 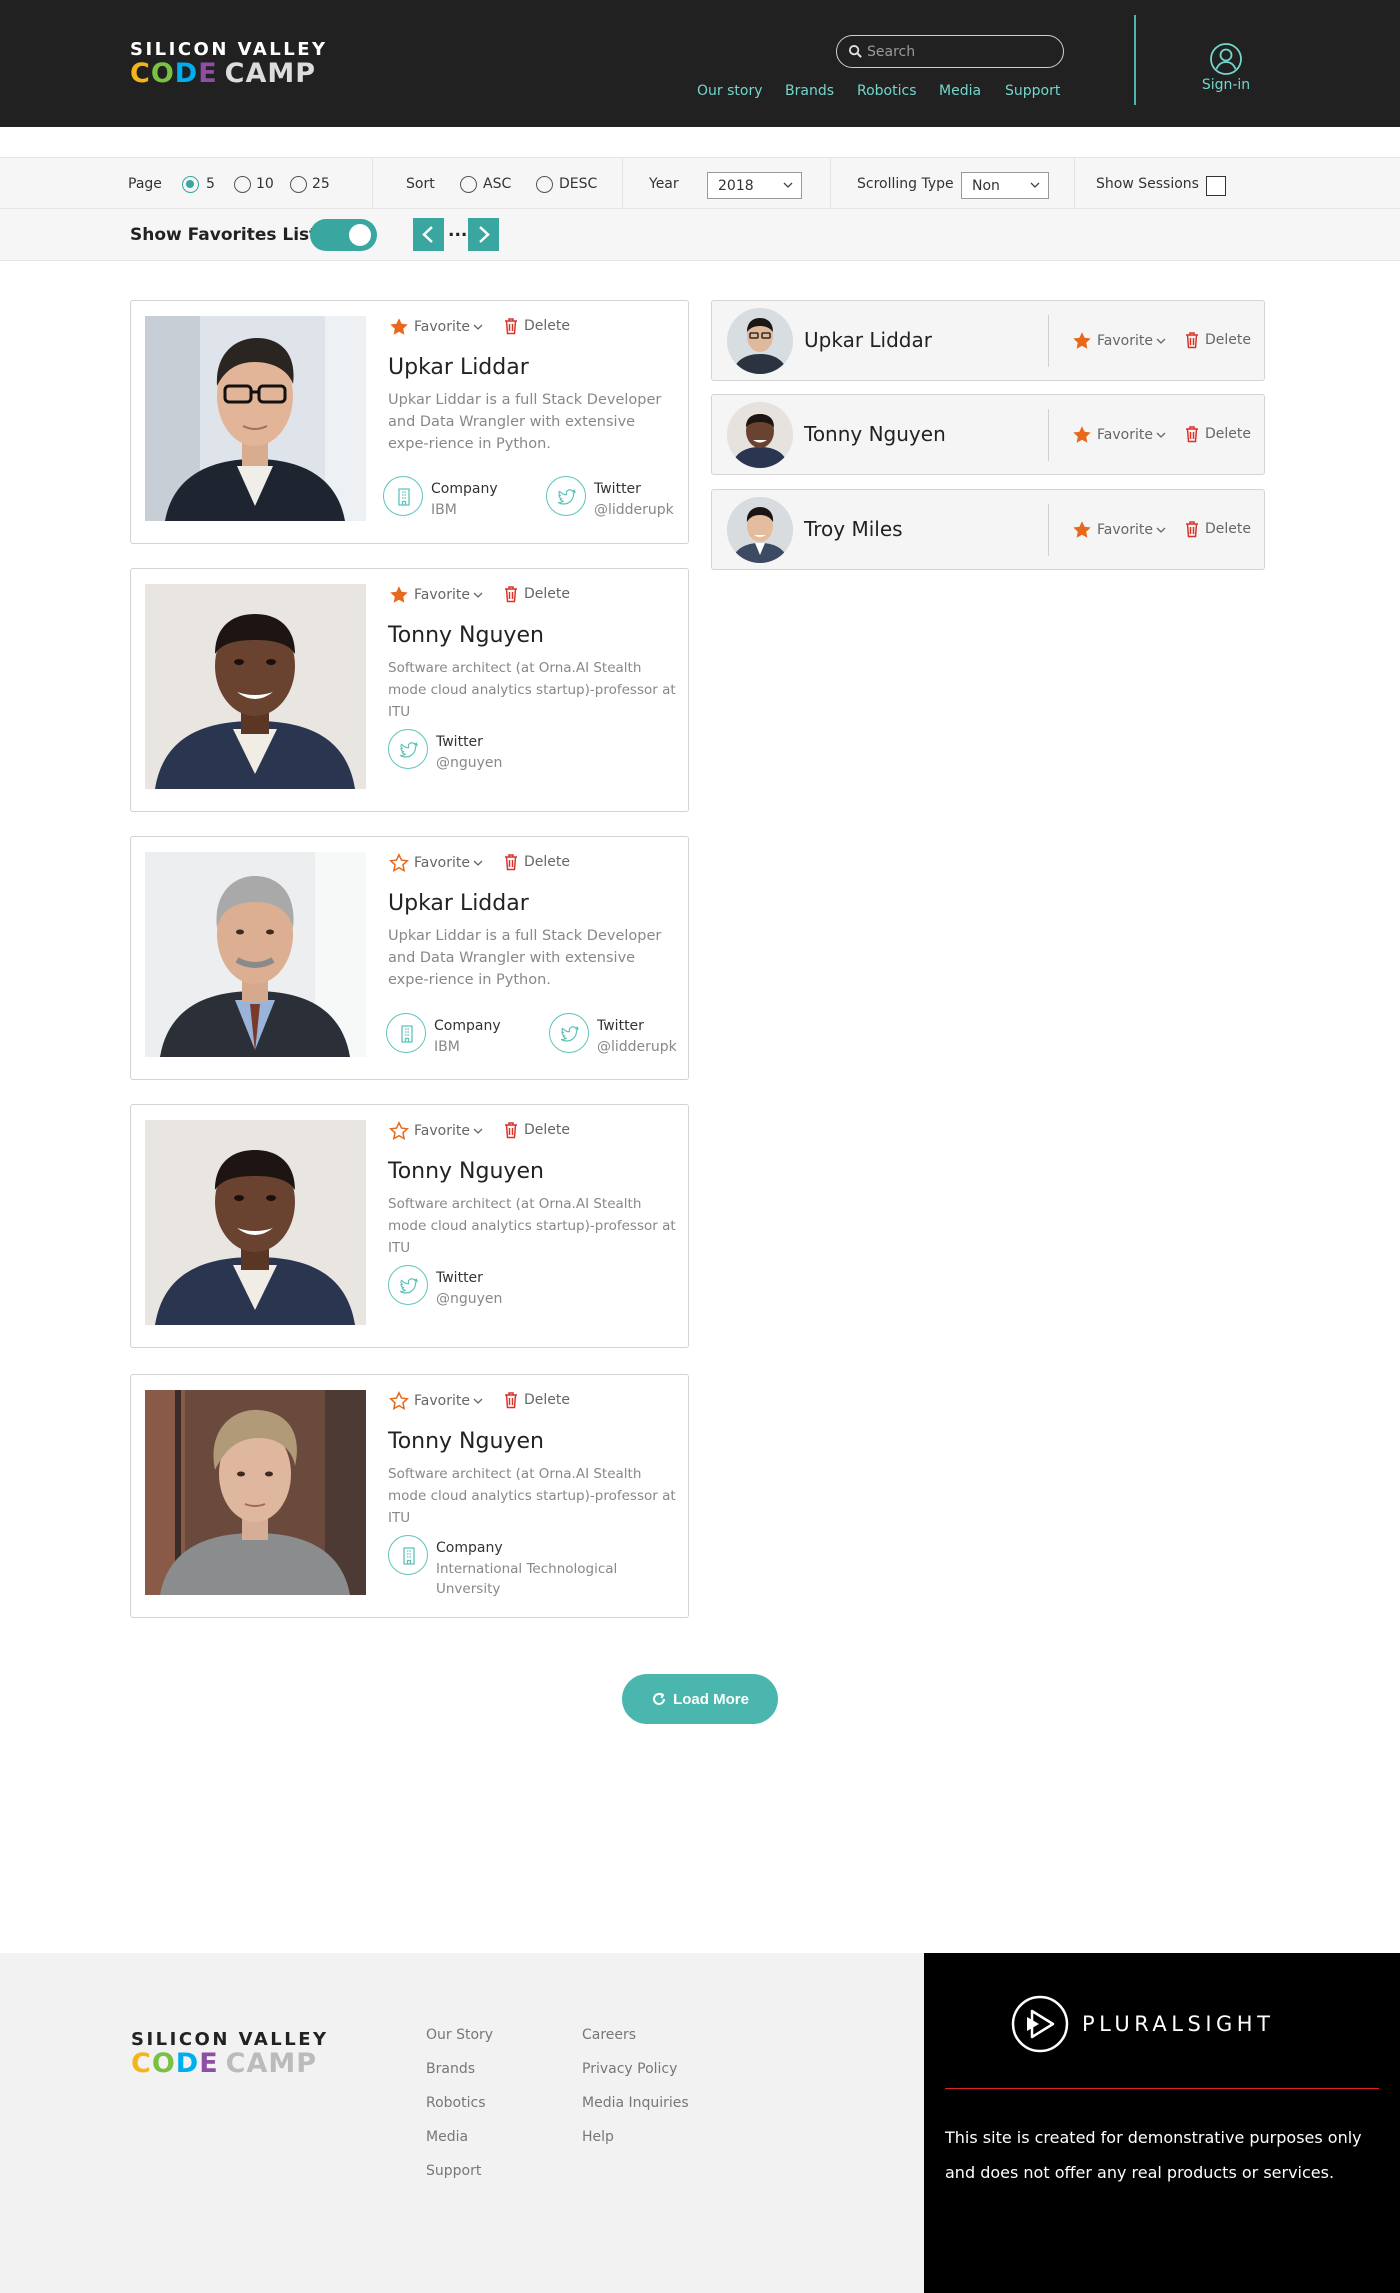 I want to click on prev-page-button, so click(x=428, y=234).